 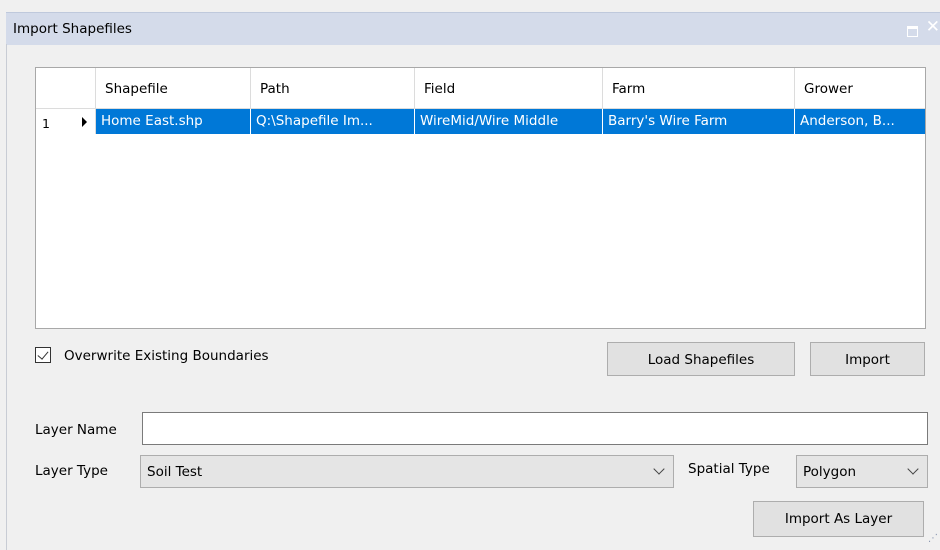 What do you see at coordinates (729, 469) in the screenshot?
I see `spatial-type-label: Spatial Type` at bounding box center [729, 469].